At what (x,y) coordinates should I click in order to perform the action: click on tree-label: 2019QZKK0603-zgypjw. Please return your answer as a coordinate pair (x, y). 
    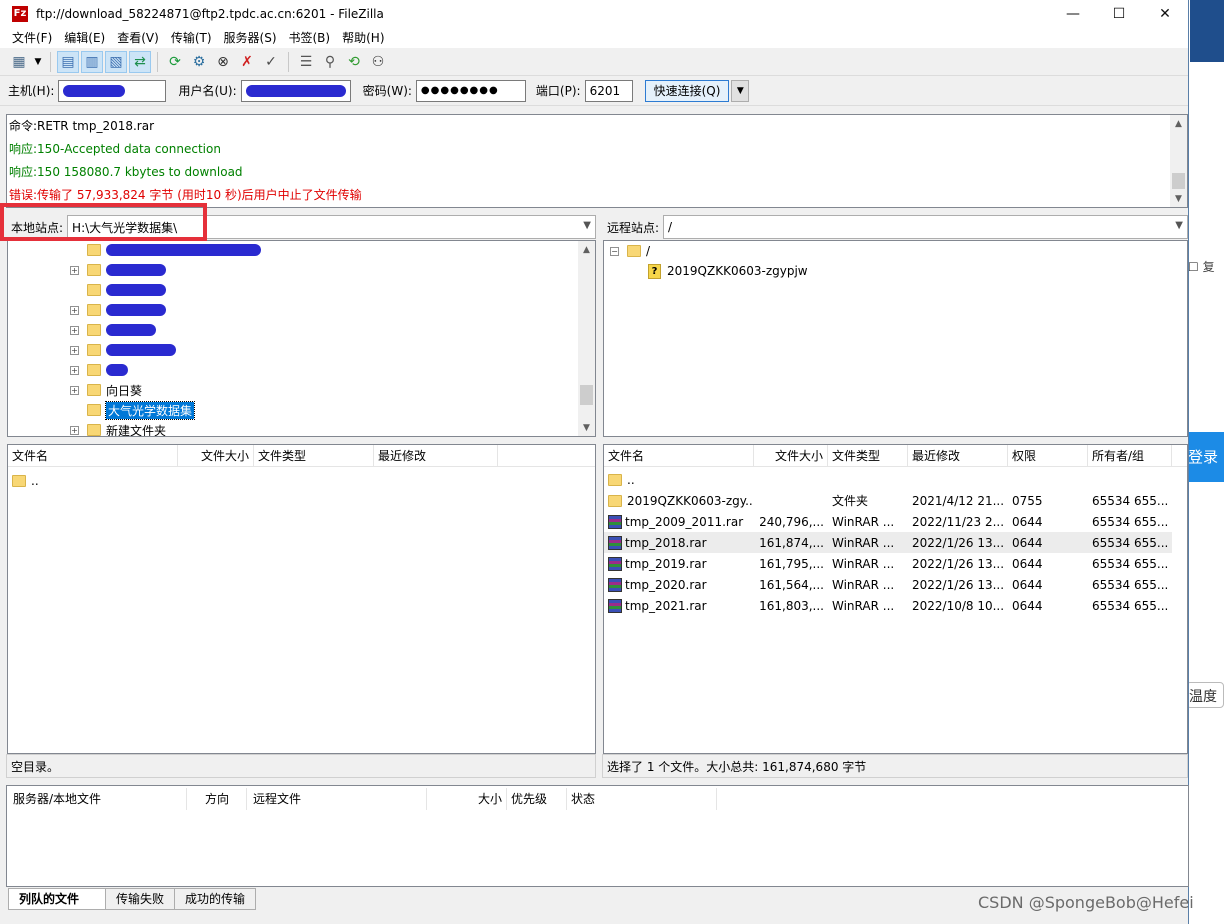
    Looking at the image, I should click on (737, 271).